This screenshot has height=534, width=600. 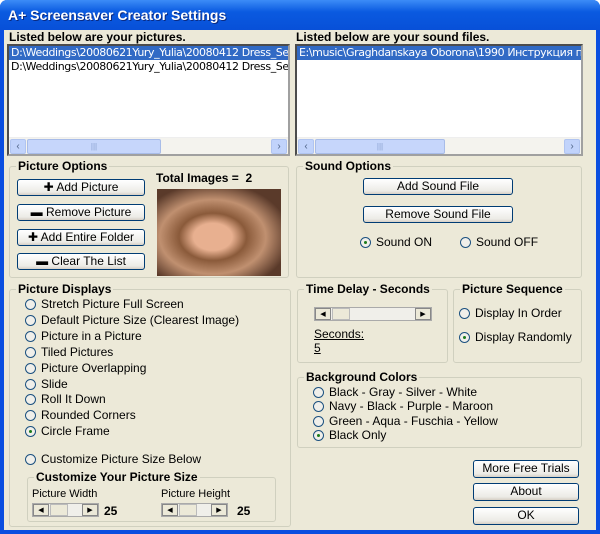 I want to click on add-picture-button: ✚ Add Picture, so click(x=81, y=187).